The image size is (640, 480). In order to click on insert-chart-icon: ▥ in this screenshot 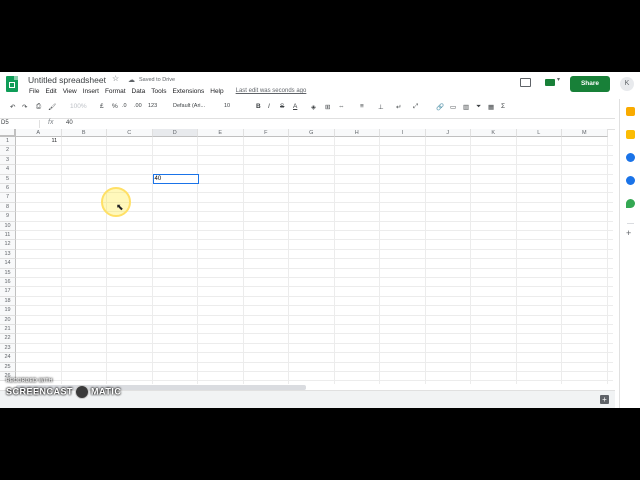, I will do `click(466, 107)`.